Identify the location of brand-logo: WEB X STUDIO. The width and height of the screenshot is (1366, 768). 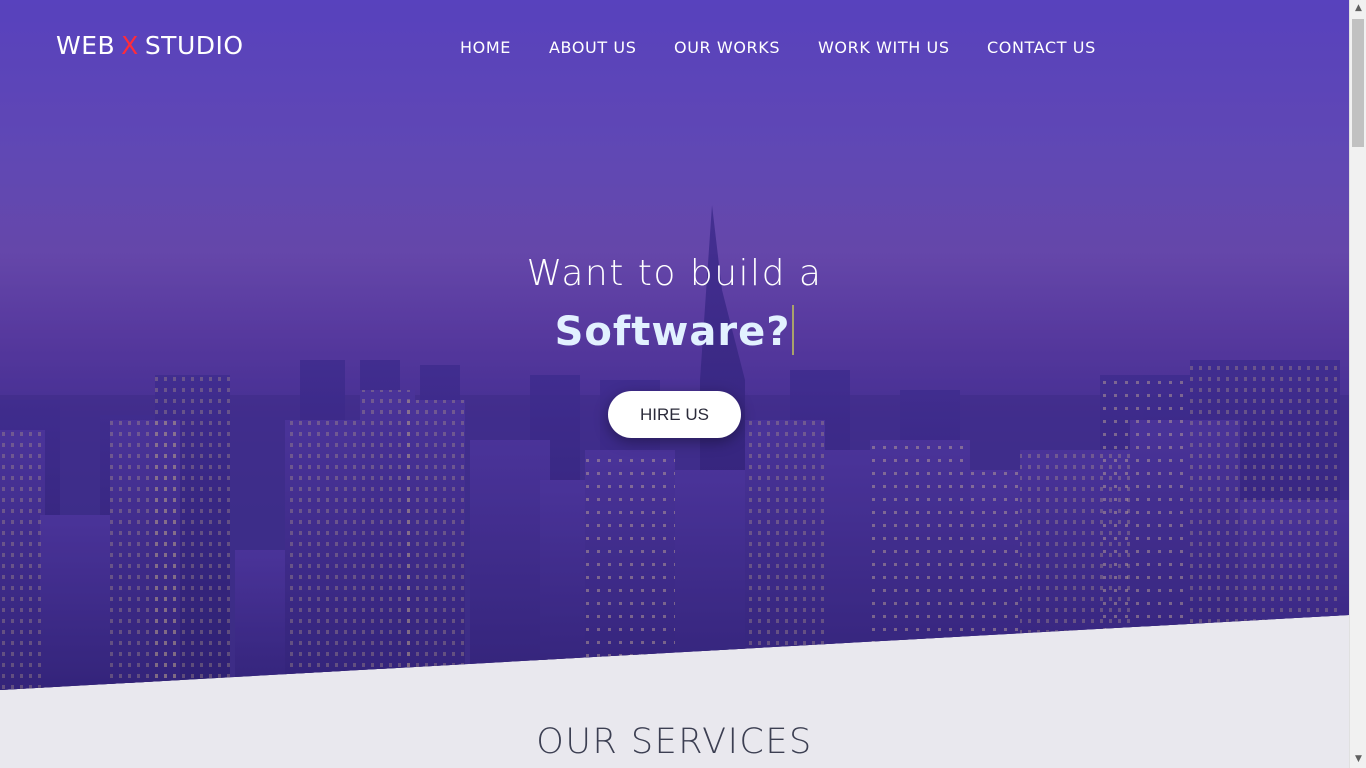
(150, 45).